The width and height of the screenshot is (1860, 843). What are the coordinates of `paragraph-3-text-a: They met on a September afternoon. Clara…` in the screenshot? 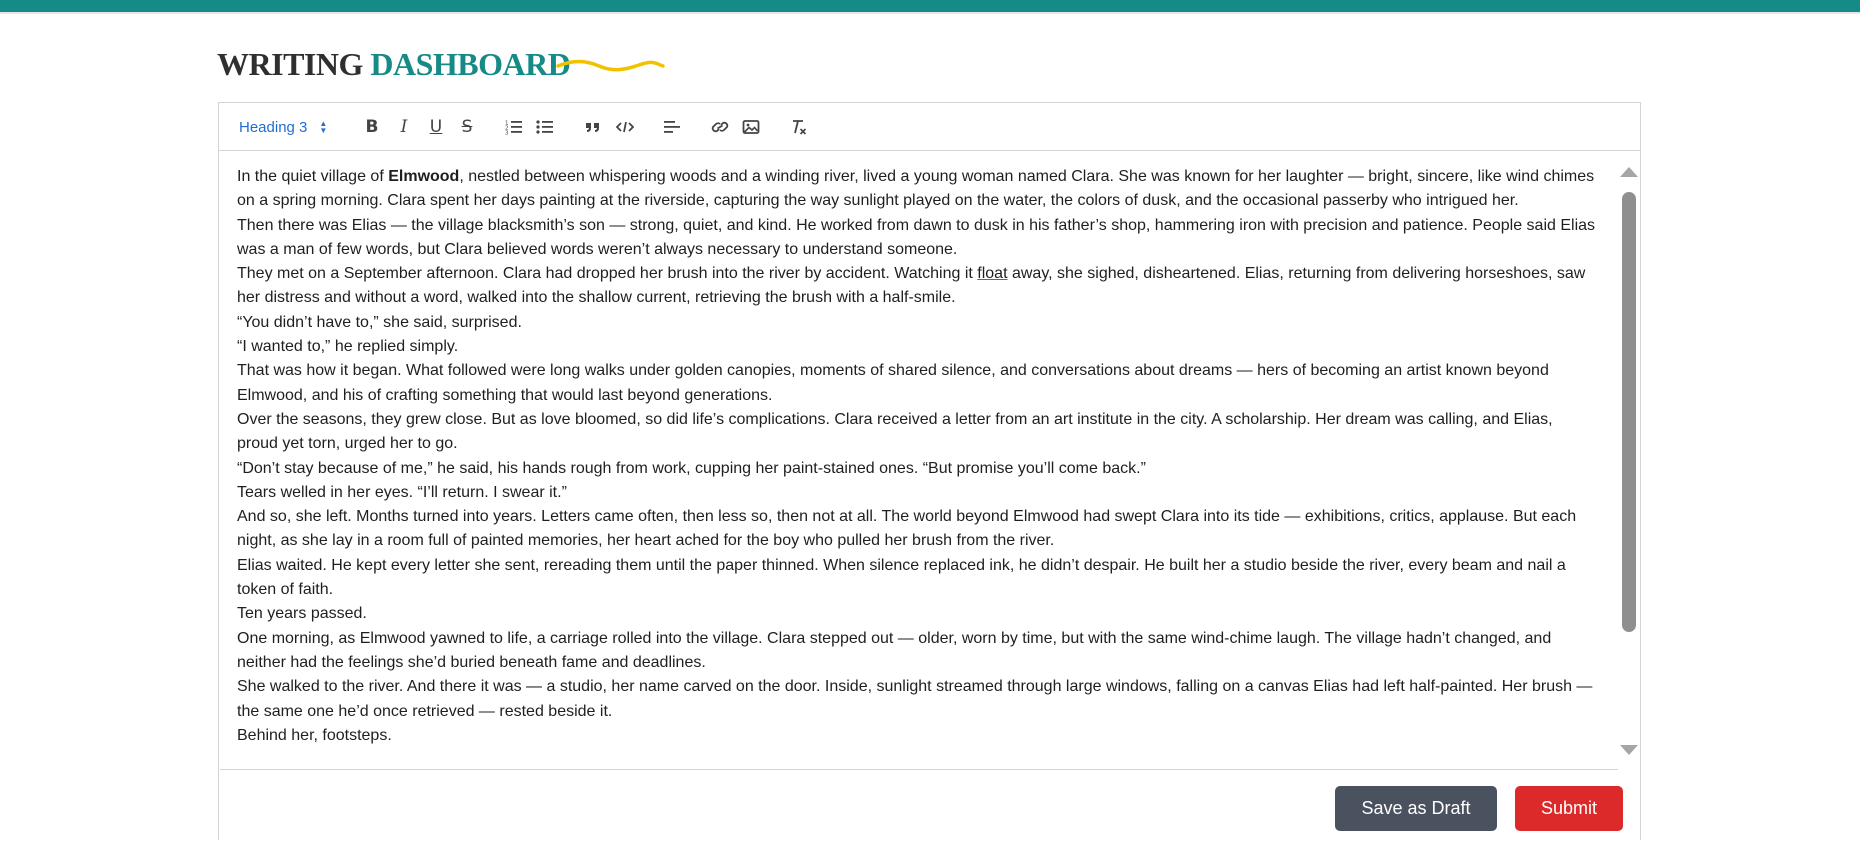 It's located at (607, 274).